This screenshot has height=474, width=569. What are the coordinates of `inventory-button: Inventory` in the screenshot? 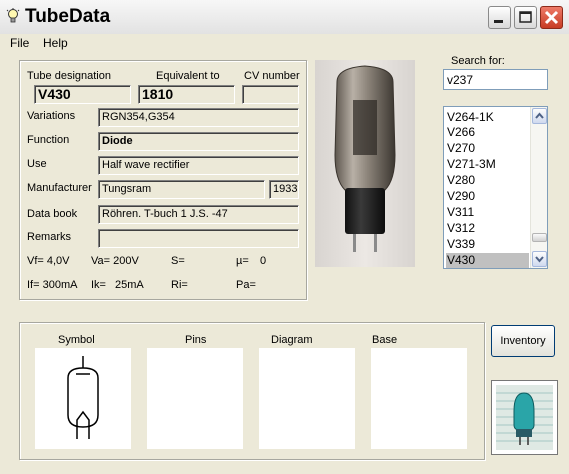 It's located at (523, 341).